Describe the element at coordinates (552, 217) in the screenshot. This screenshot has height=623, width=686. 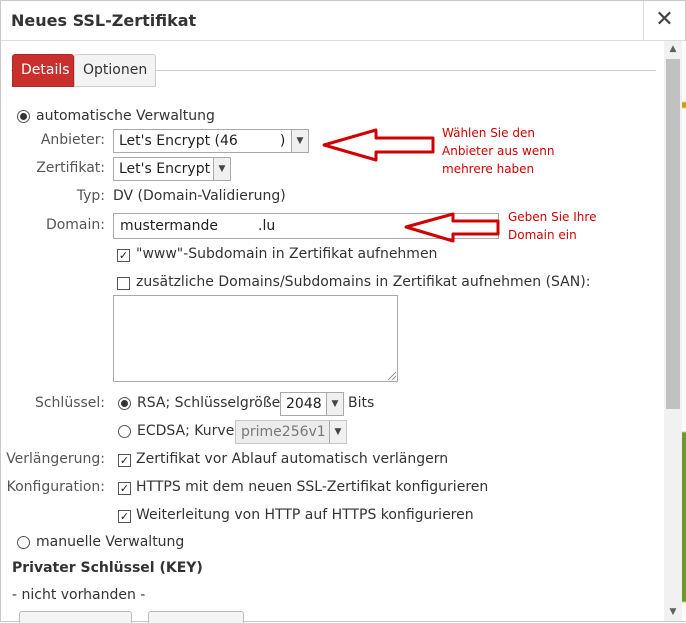
I see `domain-annotation-line: Geben Sie Ihre` at that location.